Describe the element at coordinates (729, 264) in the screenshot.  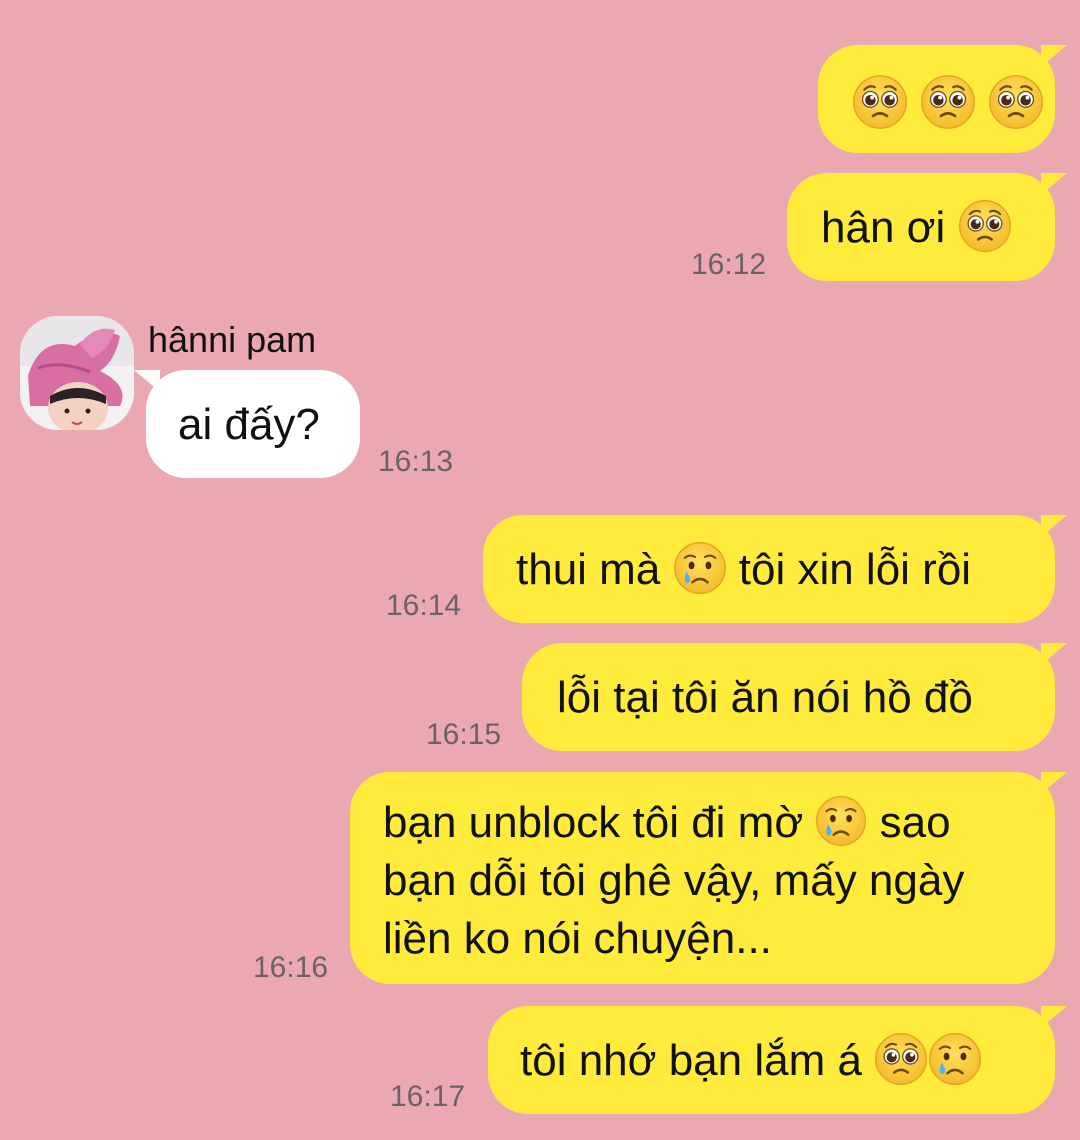
I see `message-timestamp: 16:12` at that location.